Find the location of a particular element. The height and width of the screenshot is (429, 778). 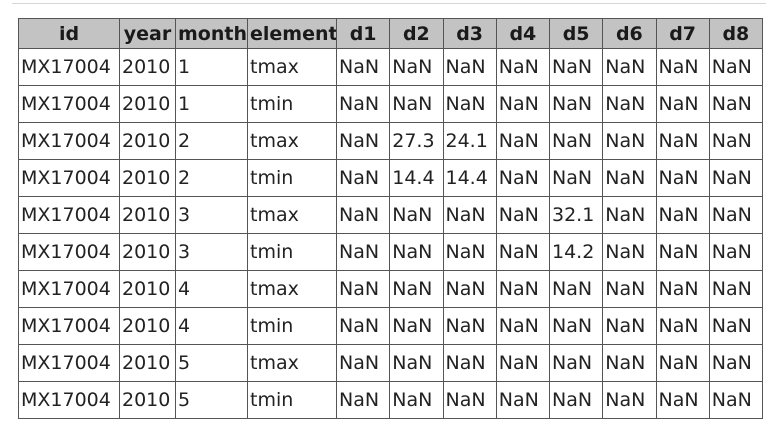

cell-month: 1 is located at coordinates (211, 67).